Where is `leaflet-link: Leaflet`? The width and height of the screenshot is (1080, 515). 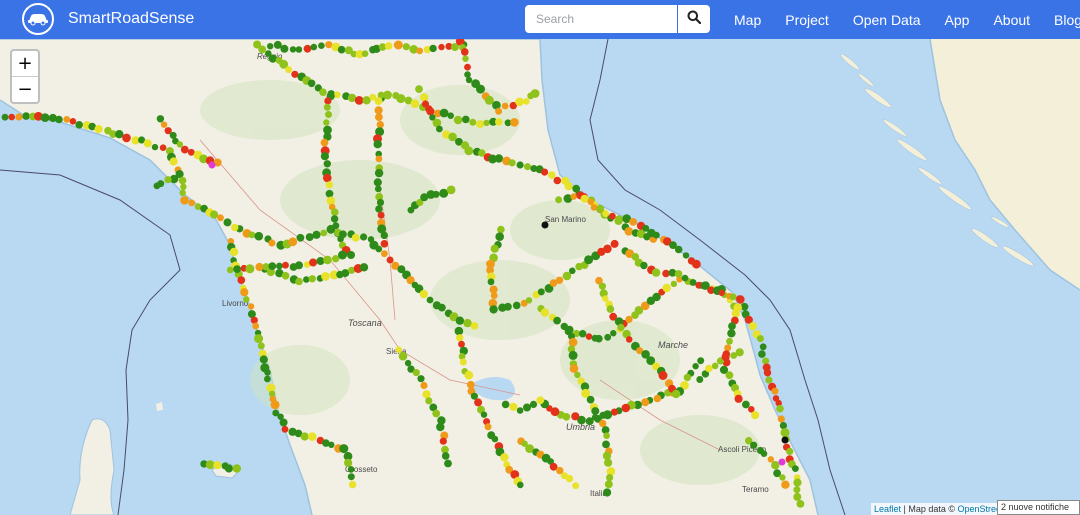 leaflet-link: Leaflet is located at coordinates (887, 509).